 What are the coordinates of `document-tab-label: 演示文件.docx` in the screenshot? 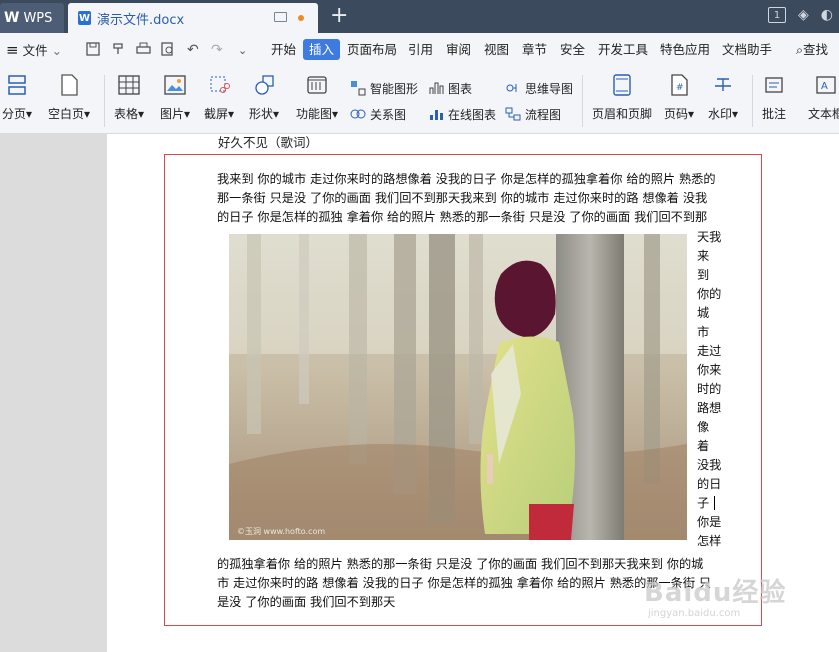 It's located at (141, 20).